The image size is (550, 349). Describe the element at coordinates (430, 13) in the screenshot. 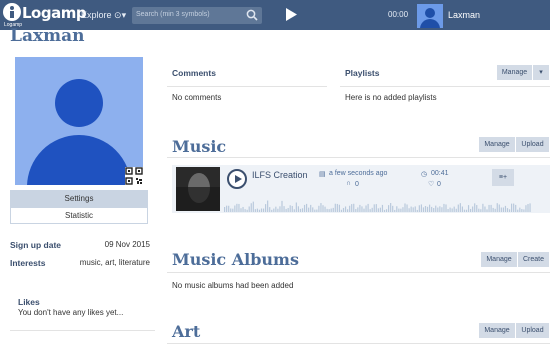

I see `avatar-head` at that location.